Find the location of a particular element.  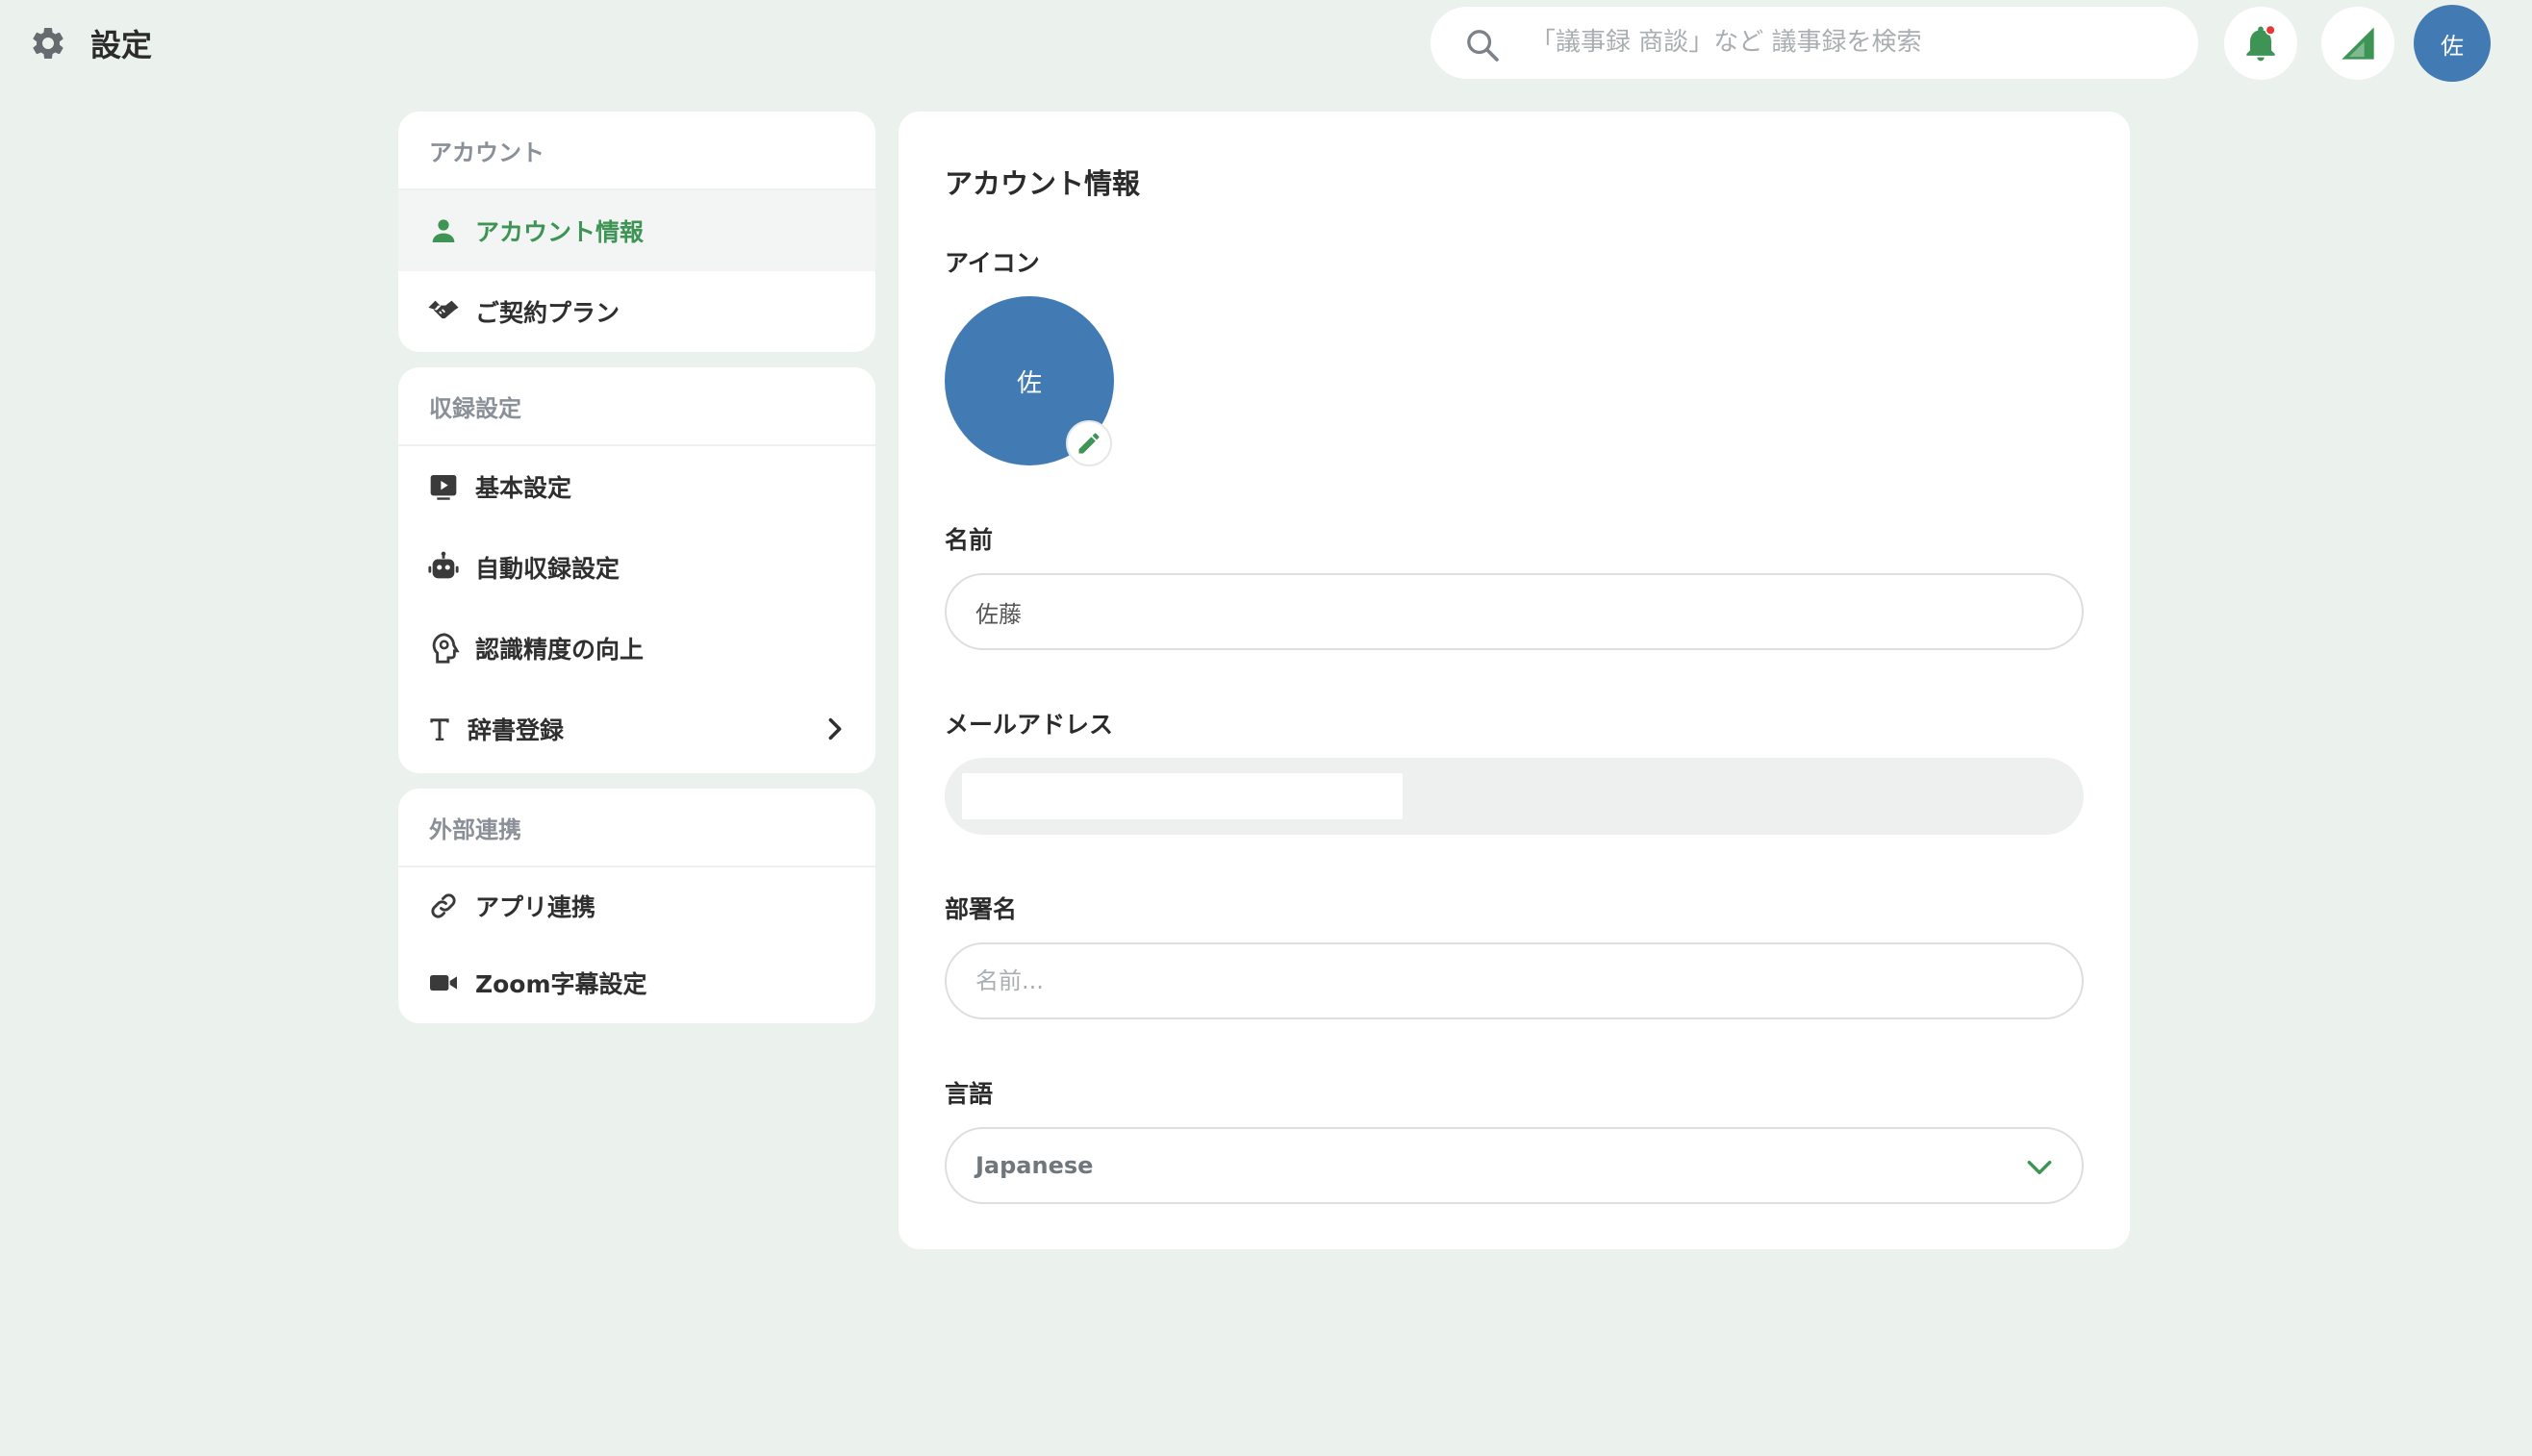

sidebar-item-label: アプリ連携 is located at coordinates (535, 907).